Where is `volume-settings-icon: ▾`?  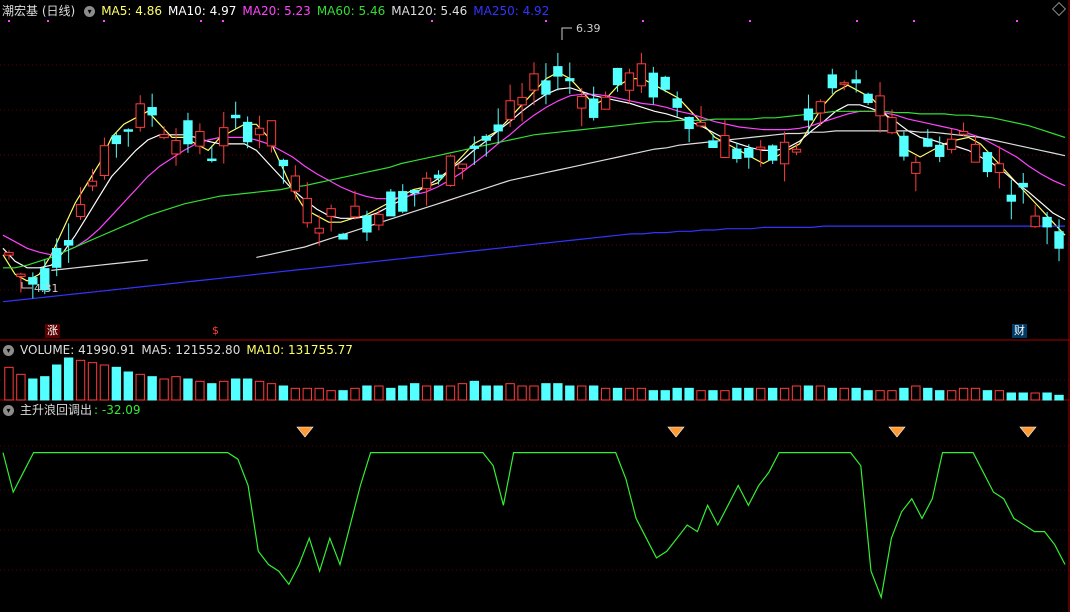
volume-settings-icon: ▾ is located at coordinates (8, 350).